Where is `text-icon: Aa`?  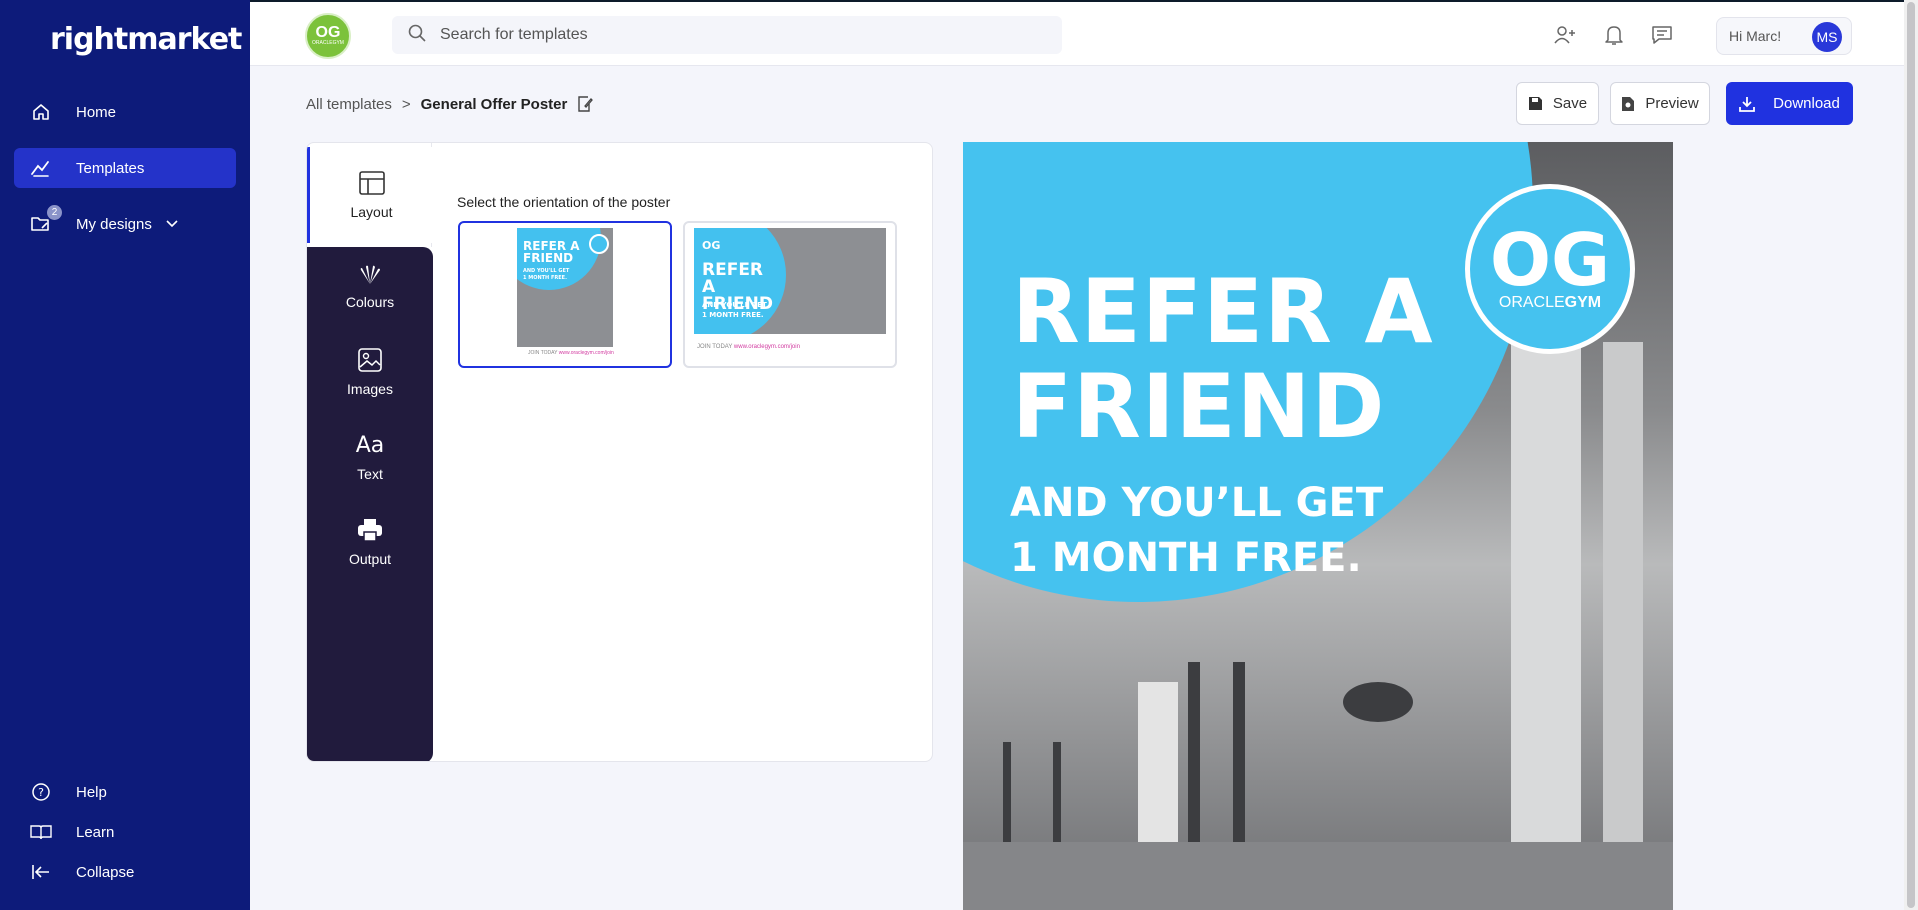 text-icon: Aa is located at coordinates (370, 445).